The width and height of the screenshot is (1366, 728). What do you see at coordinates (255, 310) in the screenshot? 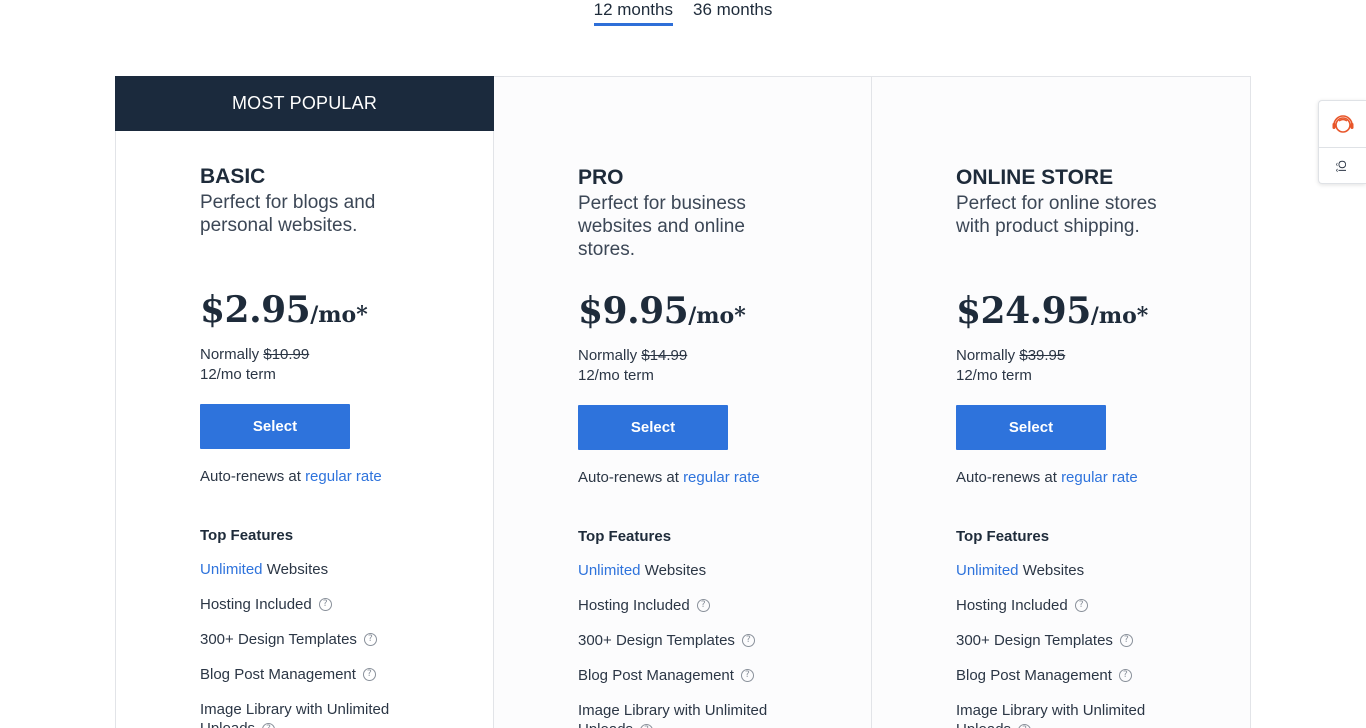
I see `price-amount: $2.95` at bounding box center [255, 310].